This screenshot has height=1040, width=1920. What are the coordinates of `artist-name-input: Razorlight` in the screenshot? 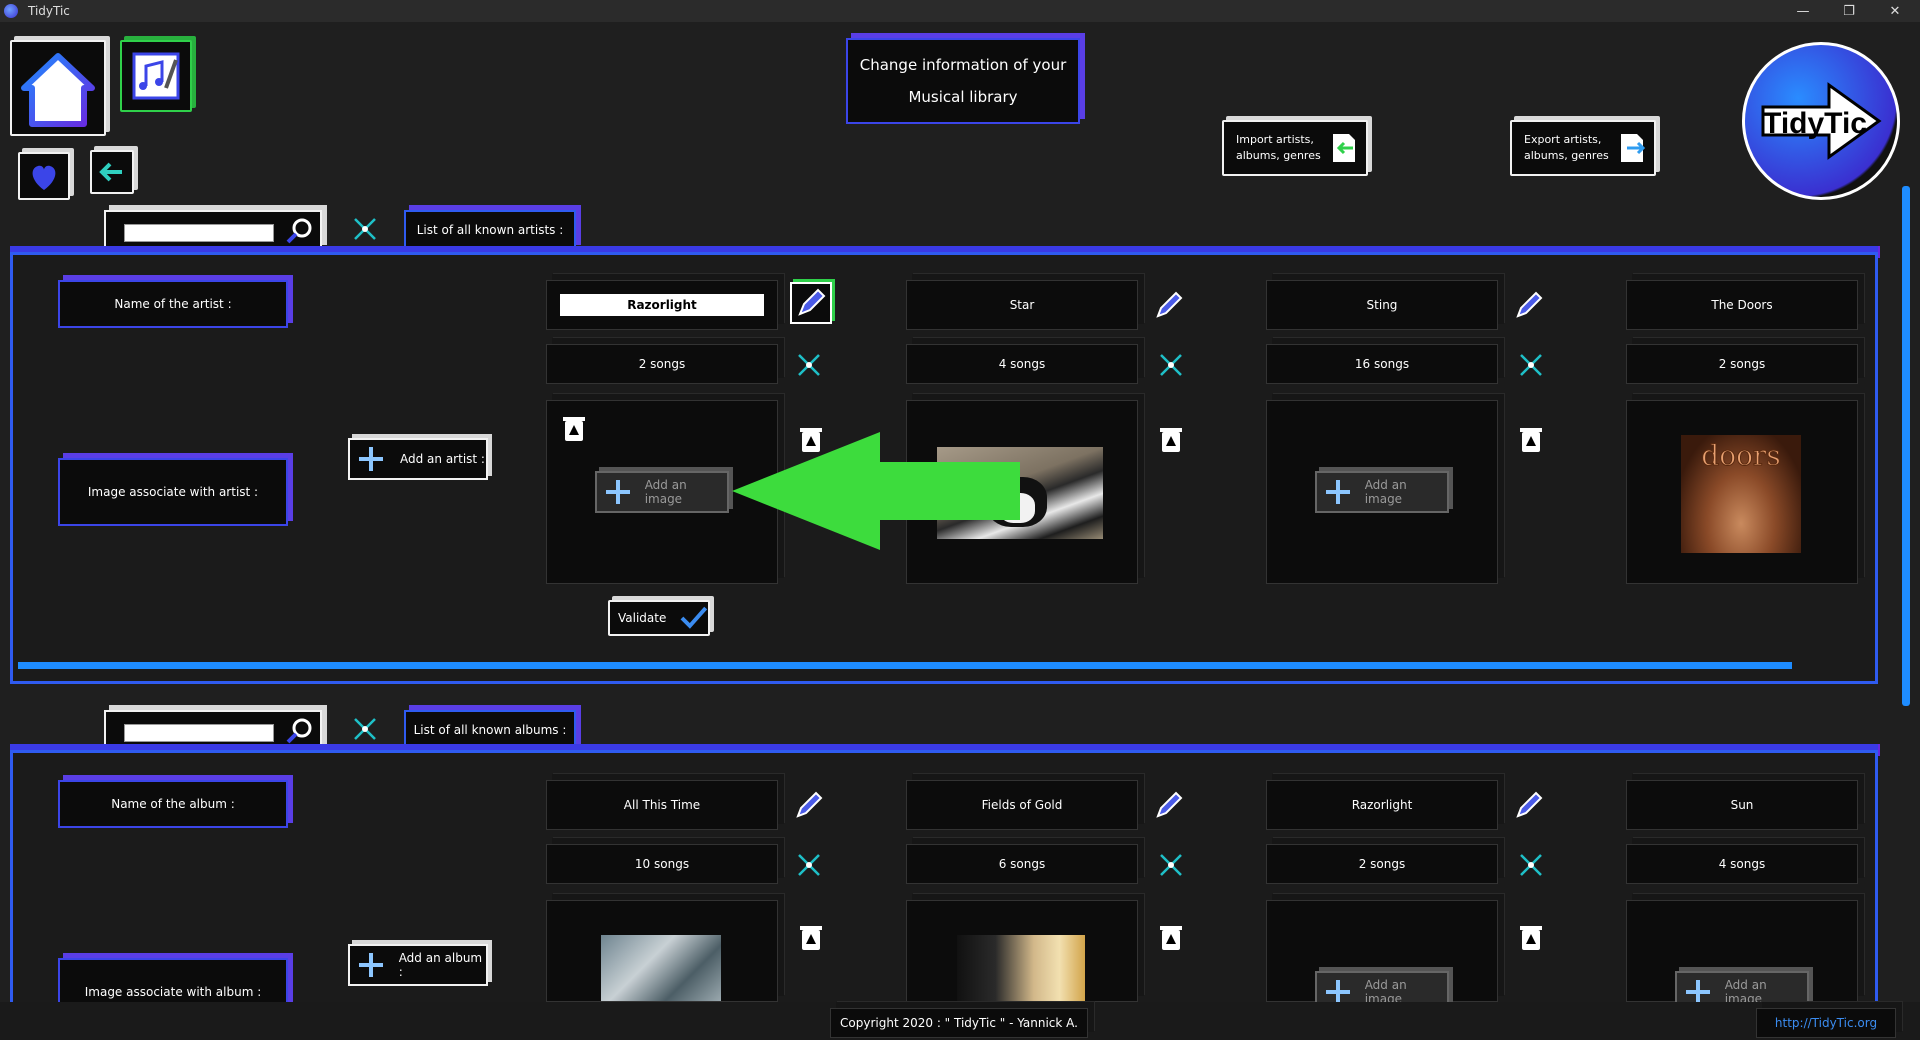 It's located at (662, 305).